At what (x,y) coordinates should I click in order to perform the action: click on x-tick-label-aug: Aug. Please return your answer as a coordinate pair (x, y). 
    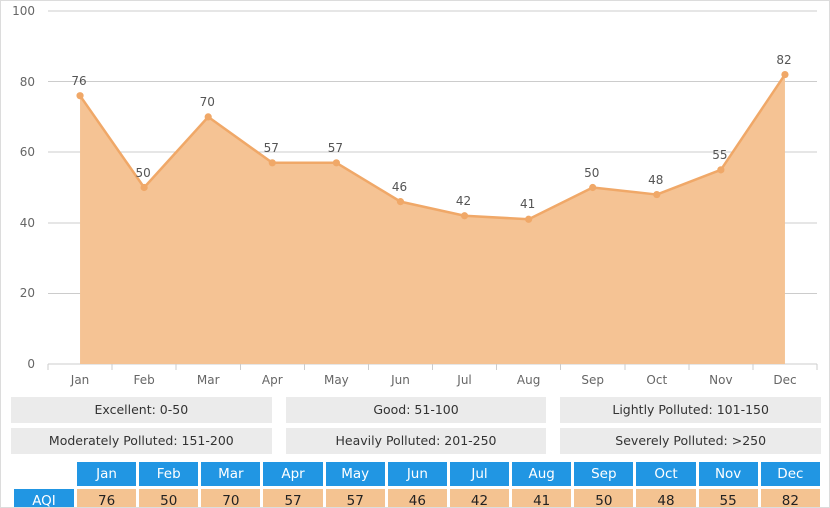
    Looking at the image, I should click on (528, 380).